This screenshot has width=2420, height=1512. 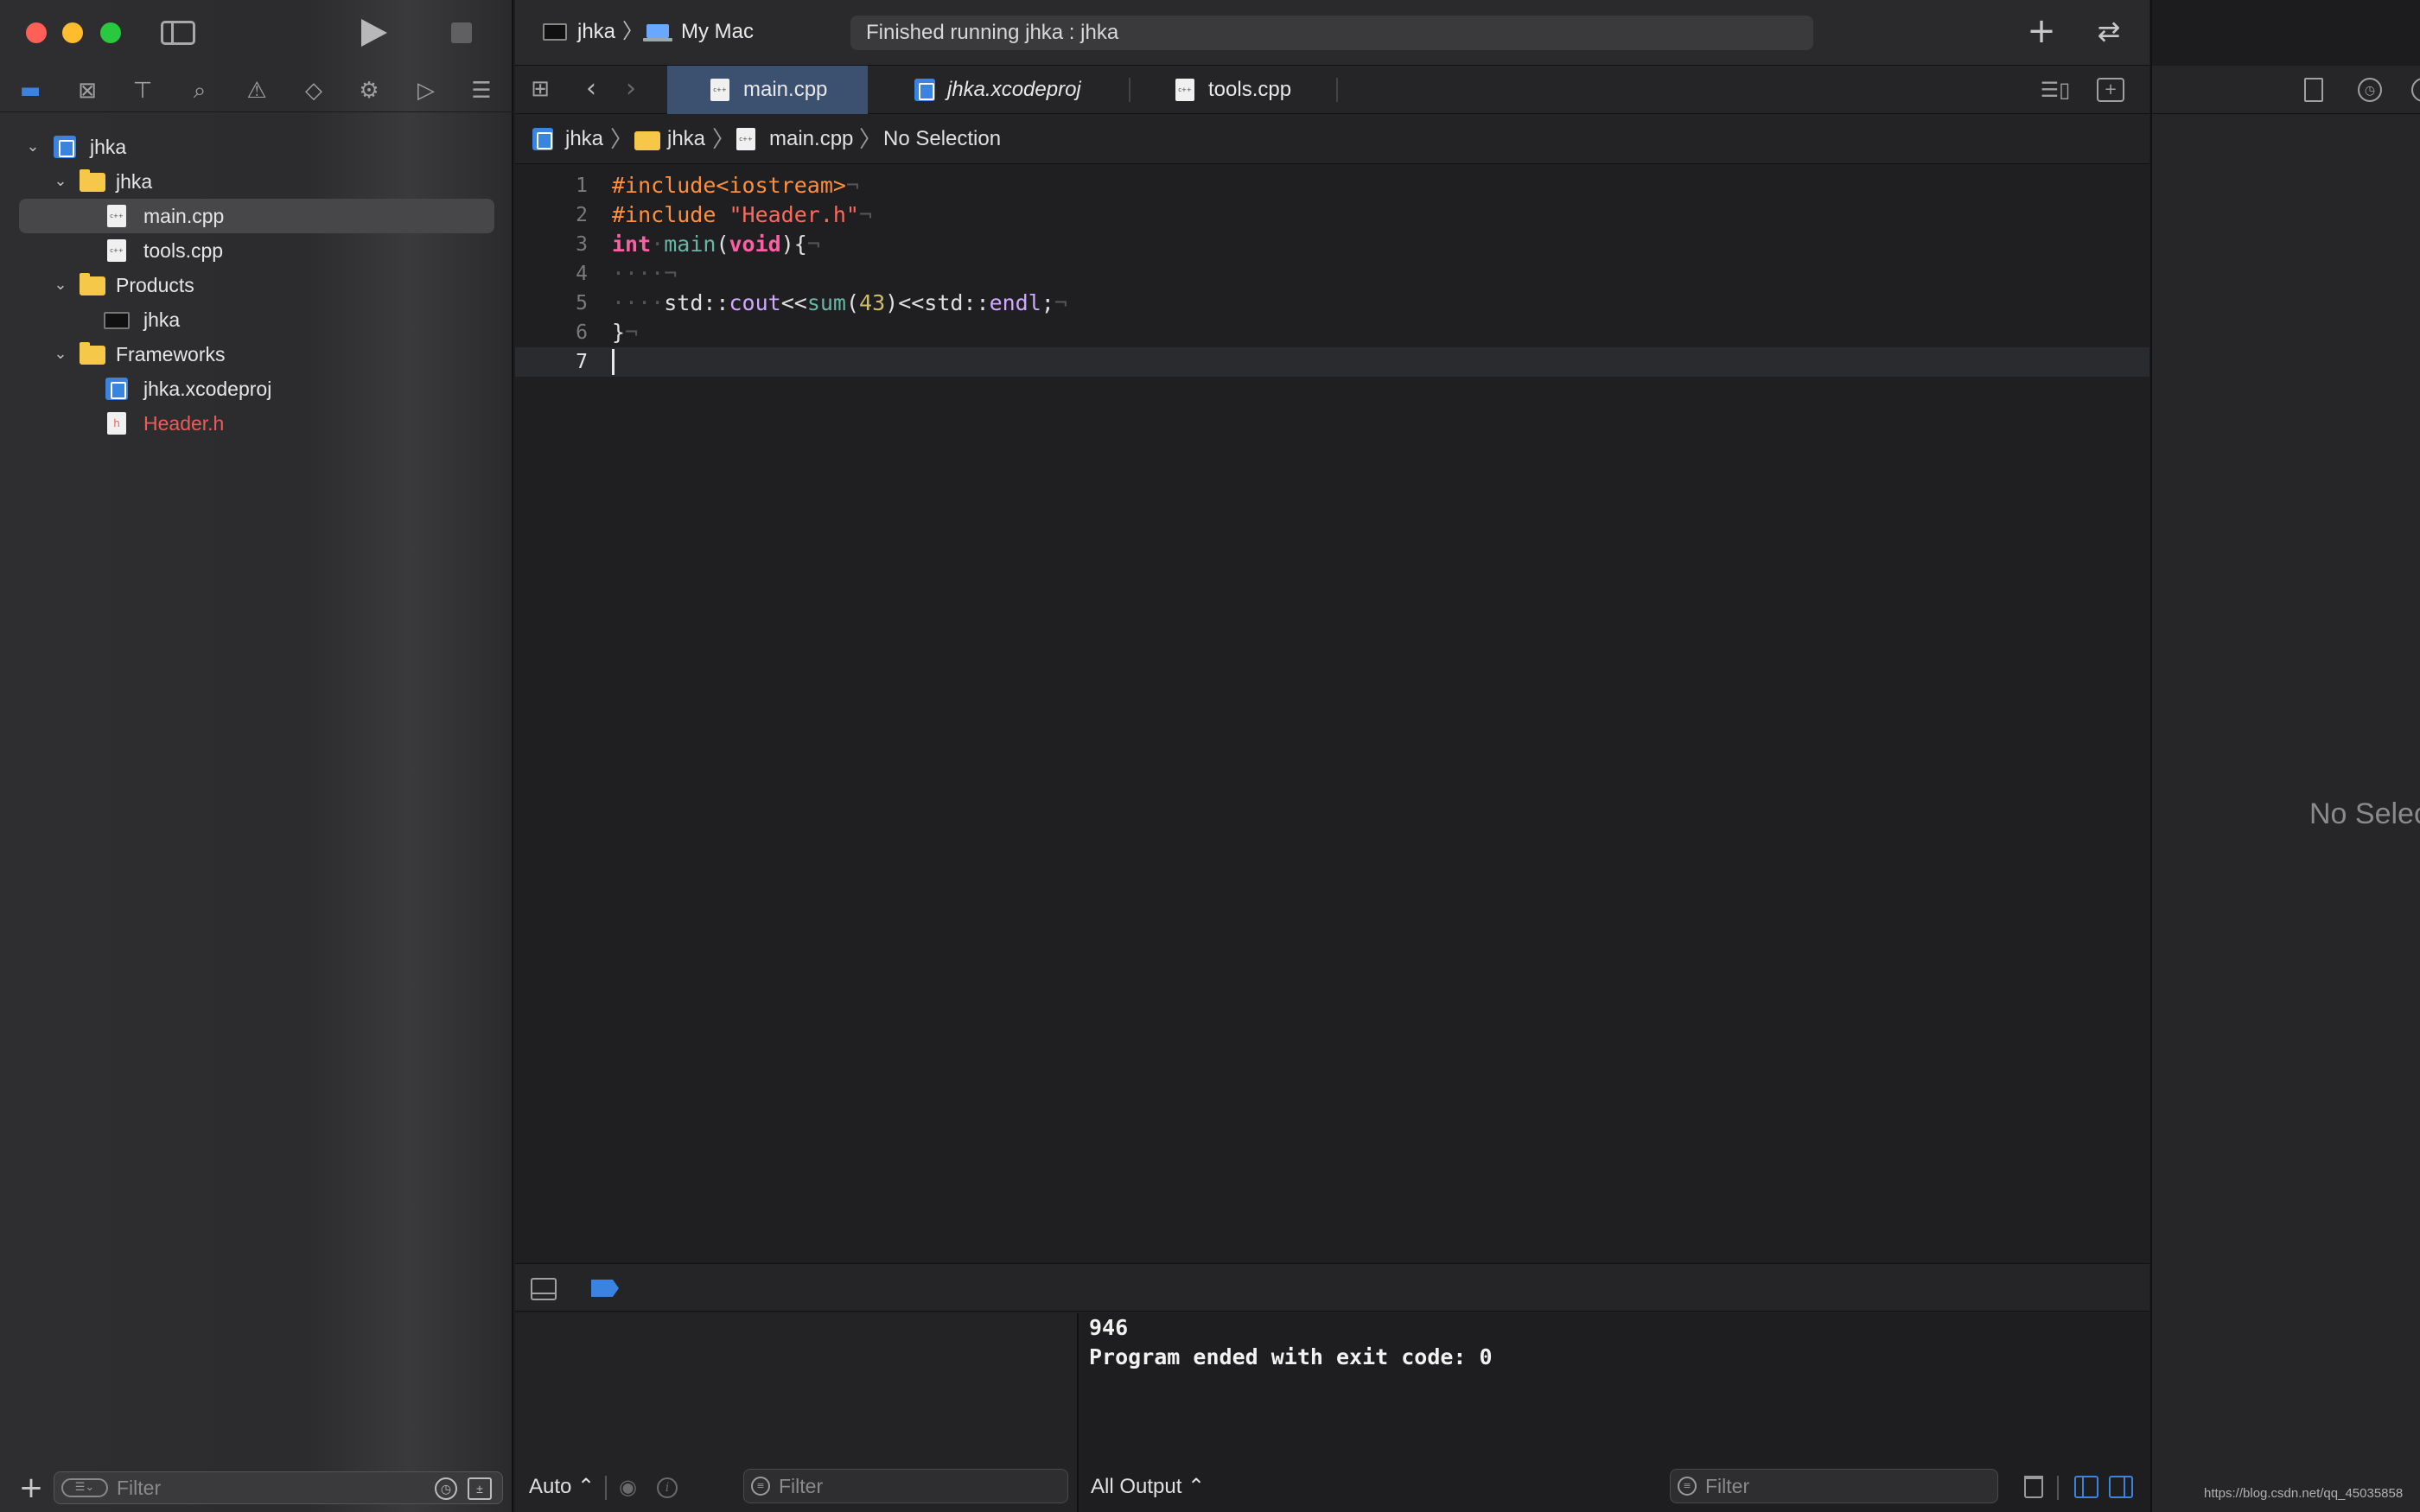 I want to click on inspector-toolbar, so click(x=2286, y=33).